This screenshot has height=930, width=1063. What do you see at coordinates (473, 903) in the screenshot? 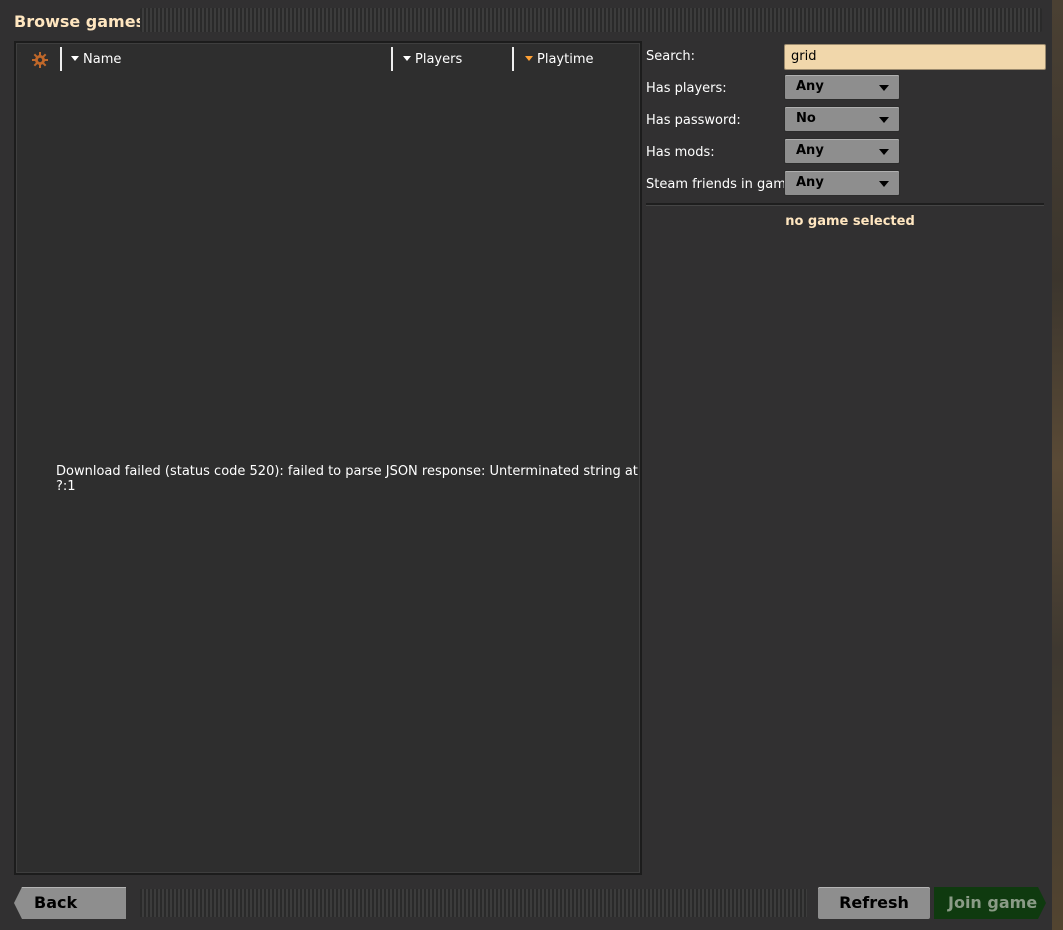
I see `bottom-drag-strip` at bounding box center [473, 903].